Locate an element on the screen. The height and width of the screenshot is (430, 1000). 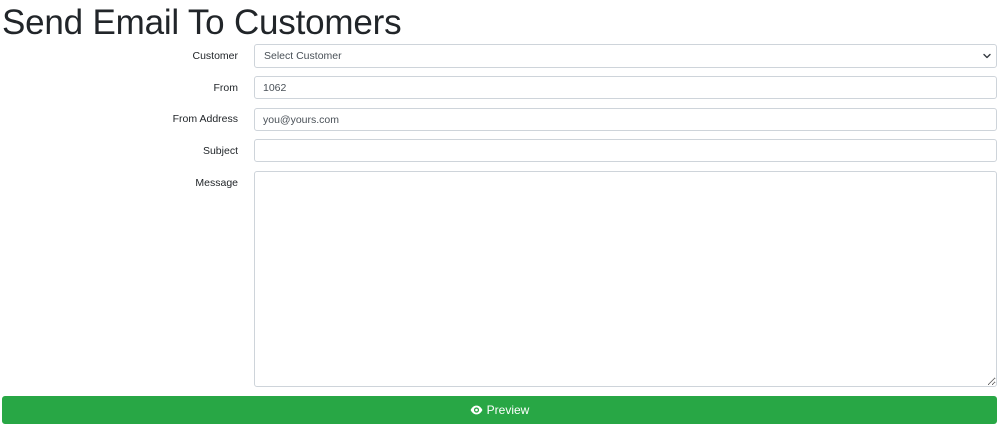
customer-label: Customer is located at coordinates (215, 56).